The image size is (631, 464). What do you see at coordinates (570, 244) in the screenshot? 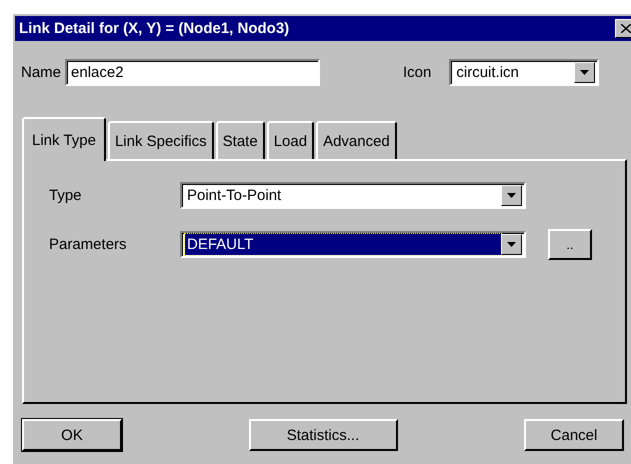
I see `browse-button: ..` at bounding box center [570, 244].